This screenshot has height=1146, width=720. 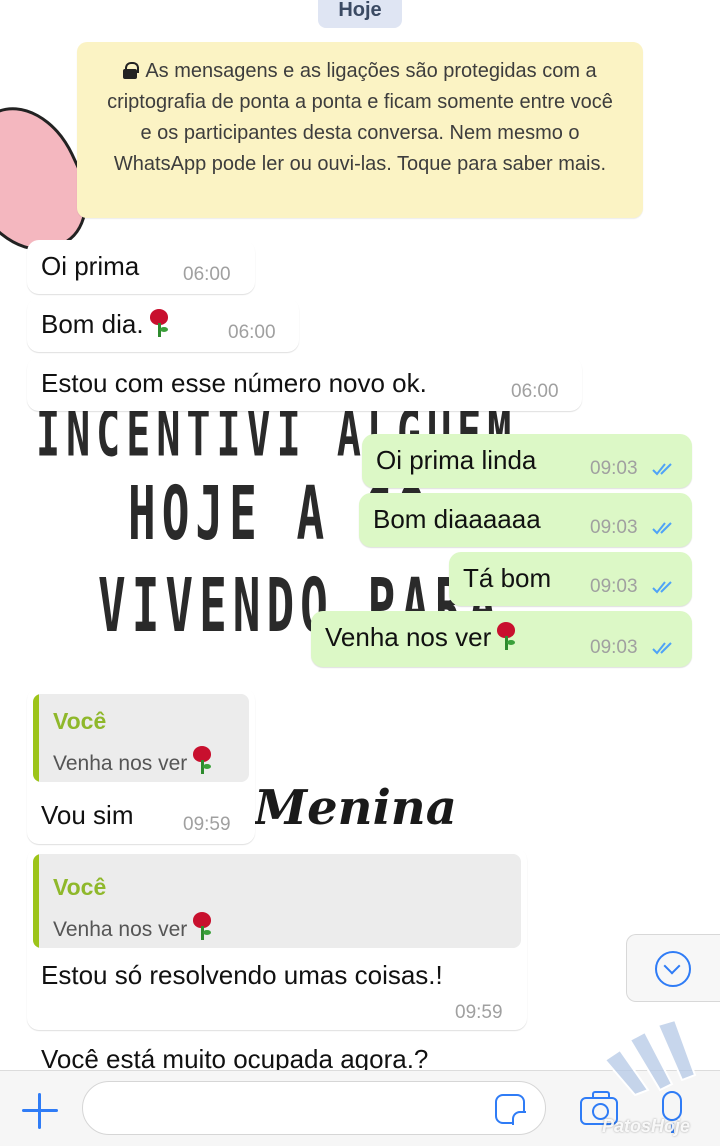 What do you see at coordinates (510, 1109) in the screenshot?
I see `sticker-icon` at bounding box center [510, 1109].